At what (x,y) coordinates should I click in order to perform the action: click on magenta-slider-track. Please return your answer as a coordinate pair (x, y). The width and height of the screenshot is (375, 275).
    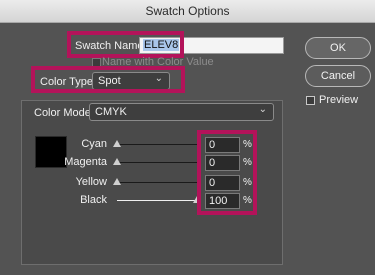
    Looking at the image, I should click on (157, 162).